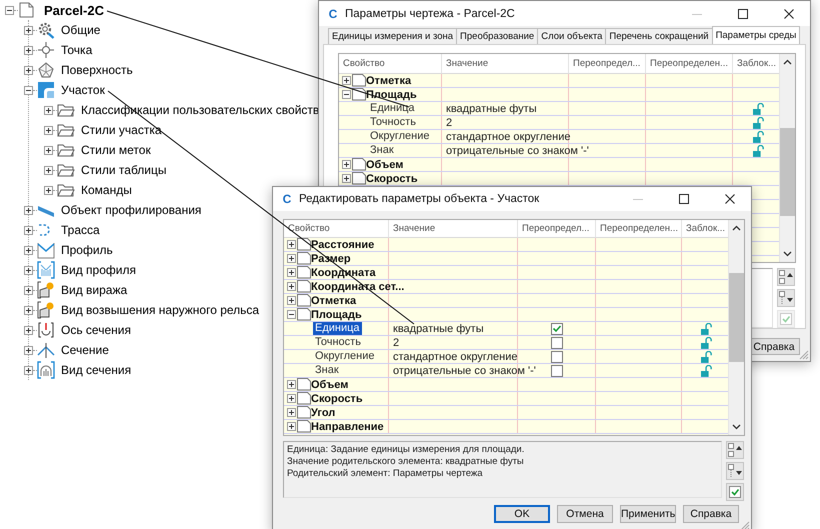  I want to click on tree-item: Участок, so click(83, 90).